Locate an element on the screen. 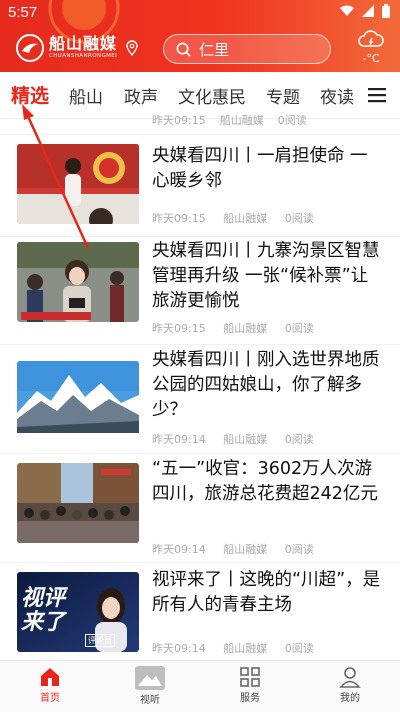  nav-home: 首页 is located at coordinates (50, 686).